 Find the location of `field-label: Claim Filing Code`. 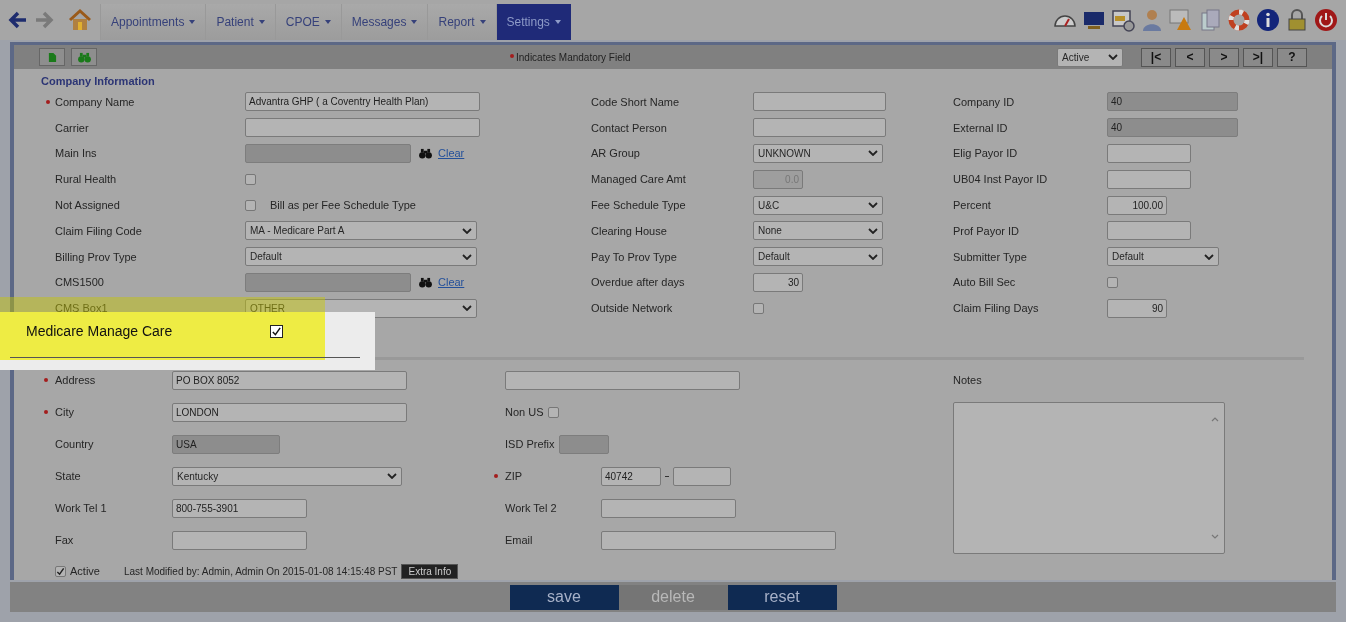

field-label: Claim Filing Code is located at coordinates (98, 230).